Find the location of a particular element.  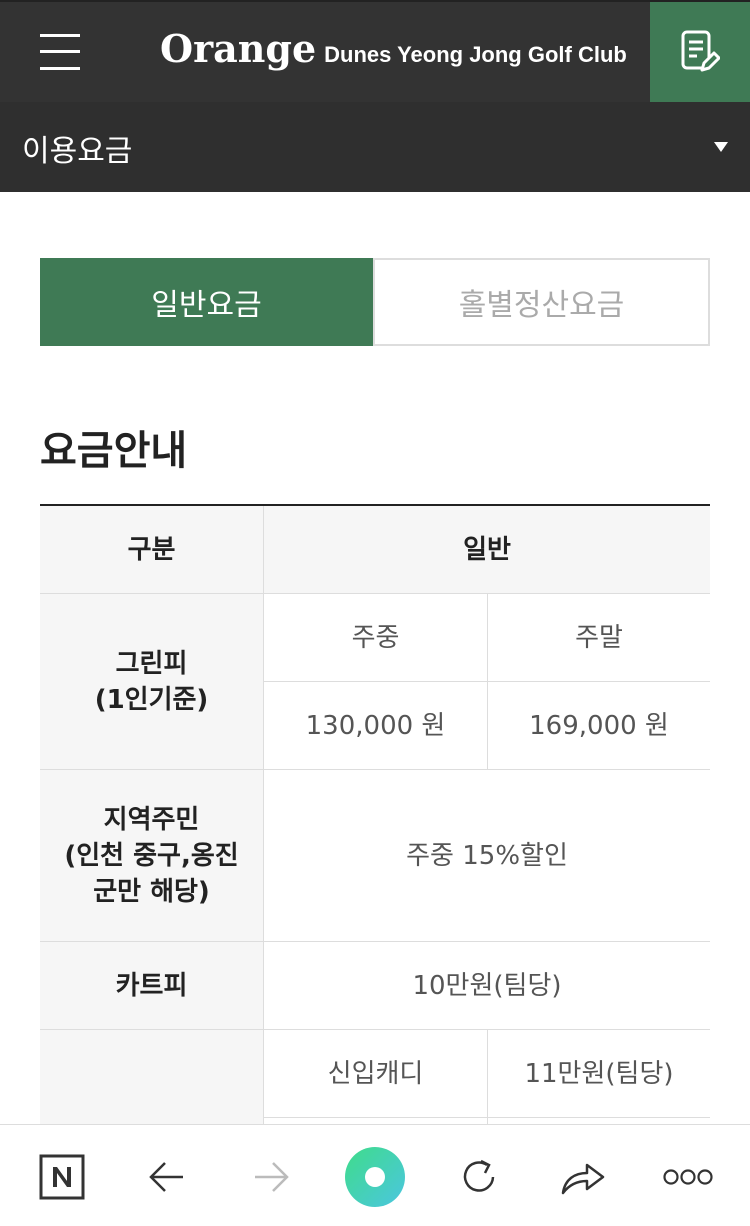

club-logo: Orange Dunes Yeong Jong Golf Club is located at coordinates (393, 54).